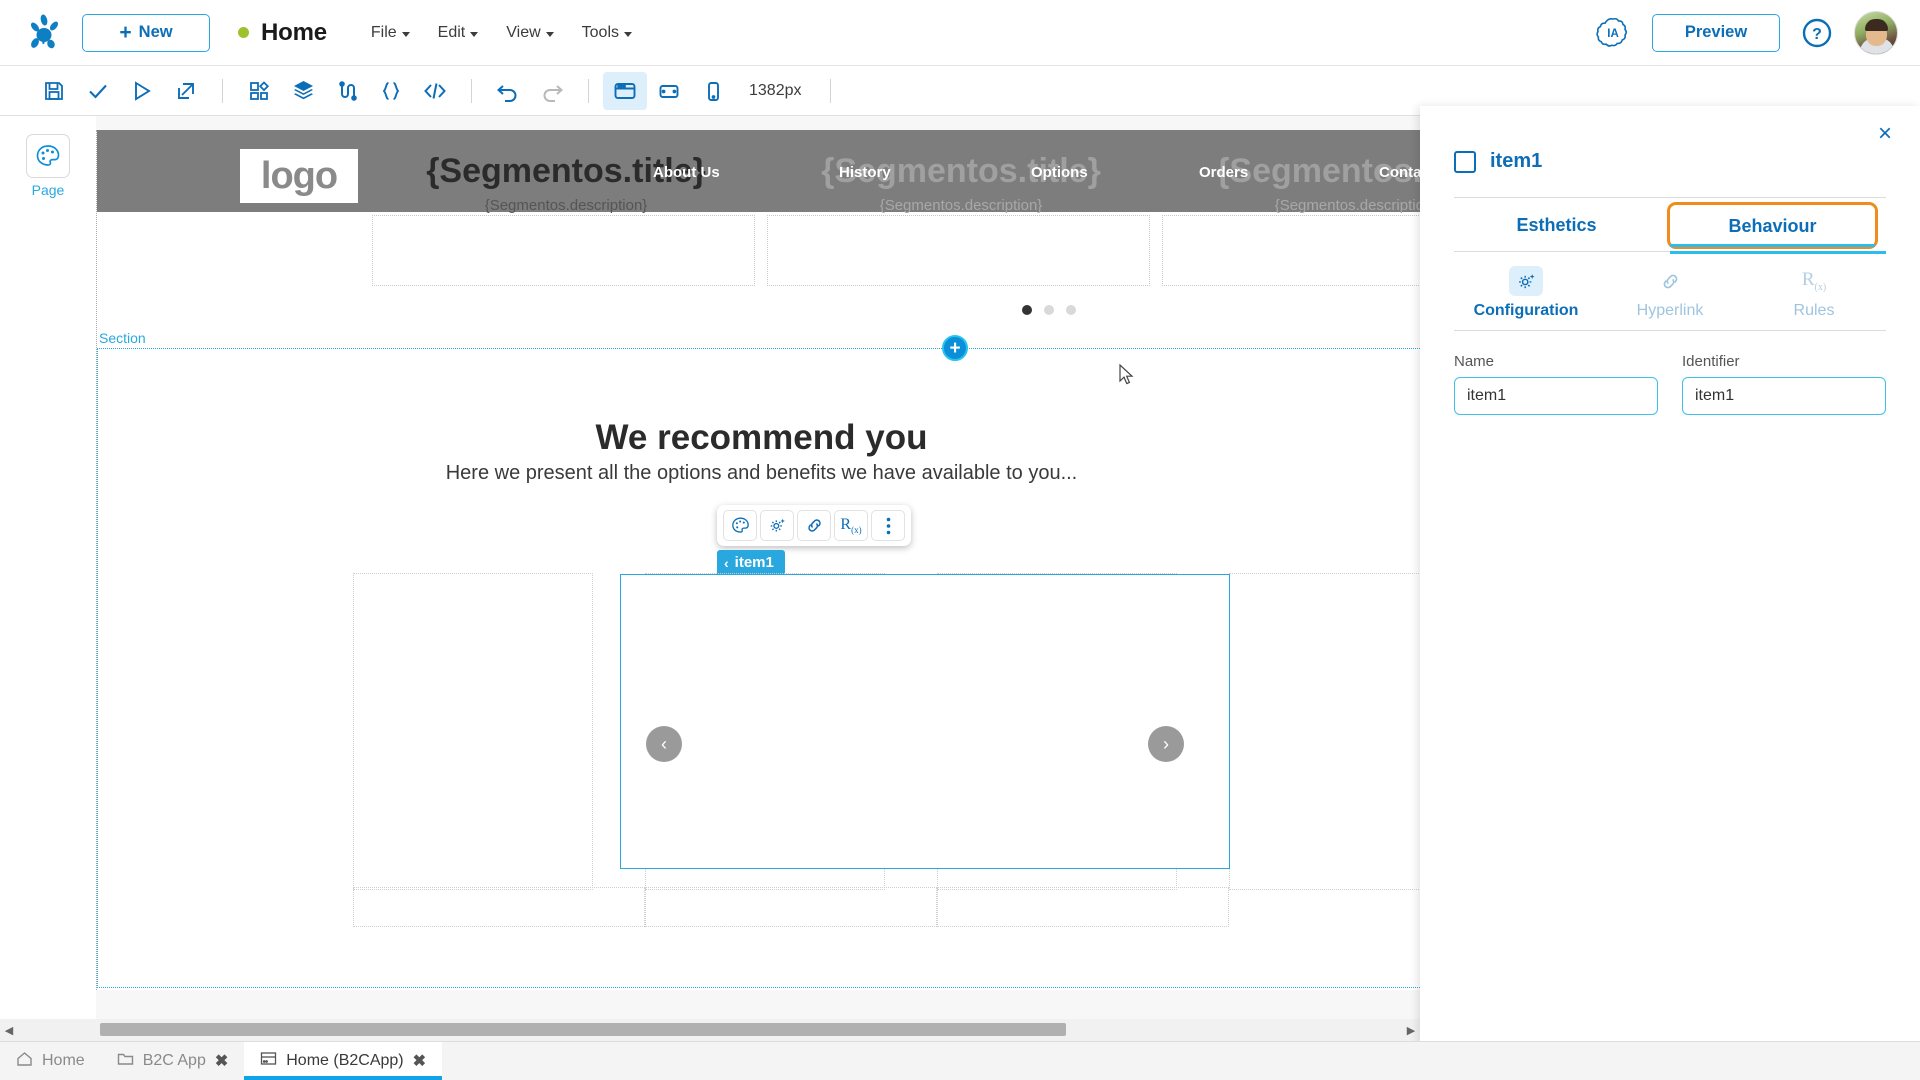 The width and height of the screenshot is (1920, 1080). Describe the element at coordinates (961, 171) in the screenshot. I see `segment-title: {Segmentos.title}` at that location.